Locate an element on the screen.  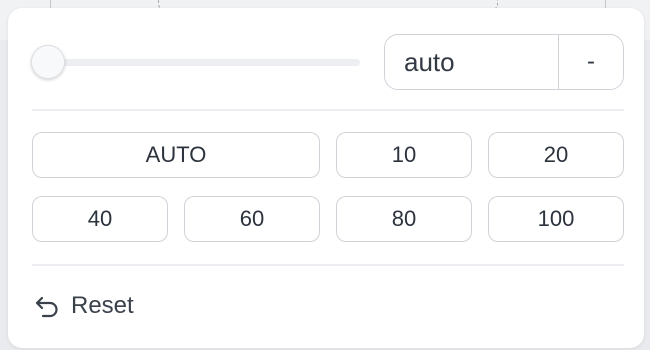
preset-20-button: 20 is located at coordinates (556, 155).